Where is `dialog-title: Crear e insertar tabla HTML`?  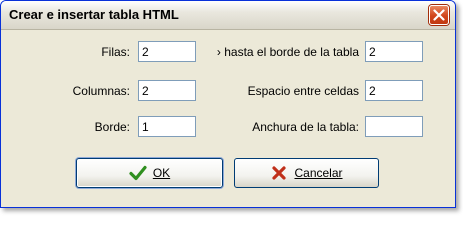 dialog-title: Crear e insertar tabla HTML is located at coordinates (94, 14).